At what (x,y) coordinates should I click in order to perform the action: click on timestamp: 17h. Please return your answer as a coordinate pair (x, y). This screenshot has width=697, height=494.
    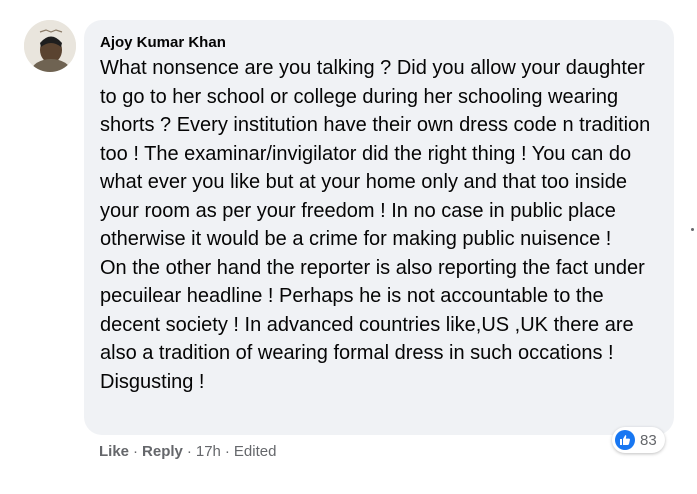
    Looking at the image, I should click on (208, 451).